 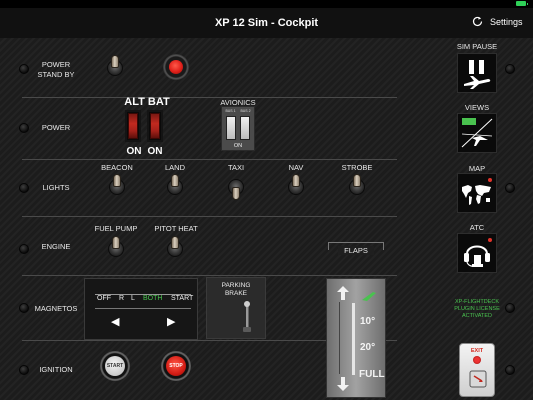 What do you see at coordinates (367, 347) in the screenshot?
I see `flaps-20-label: 20°` at bounding box center [367, 347].